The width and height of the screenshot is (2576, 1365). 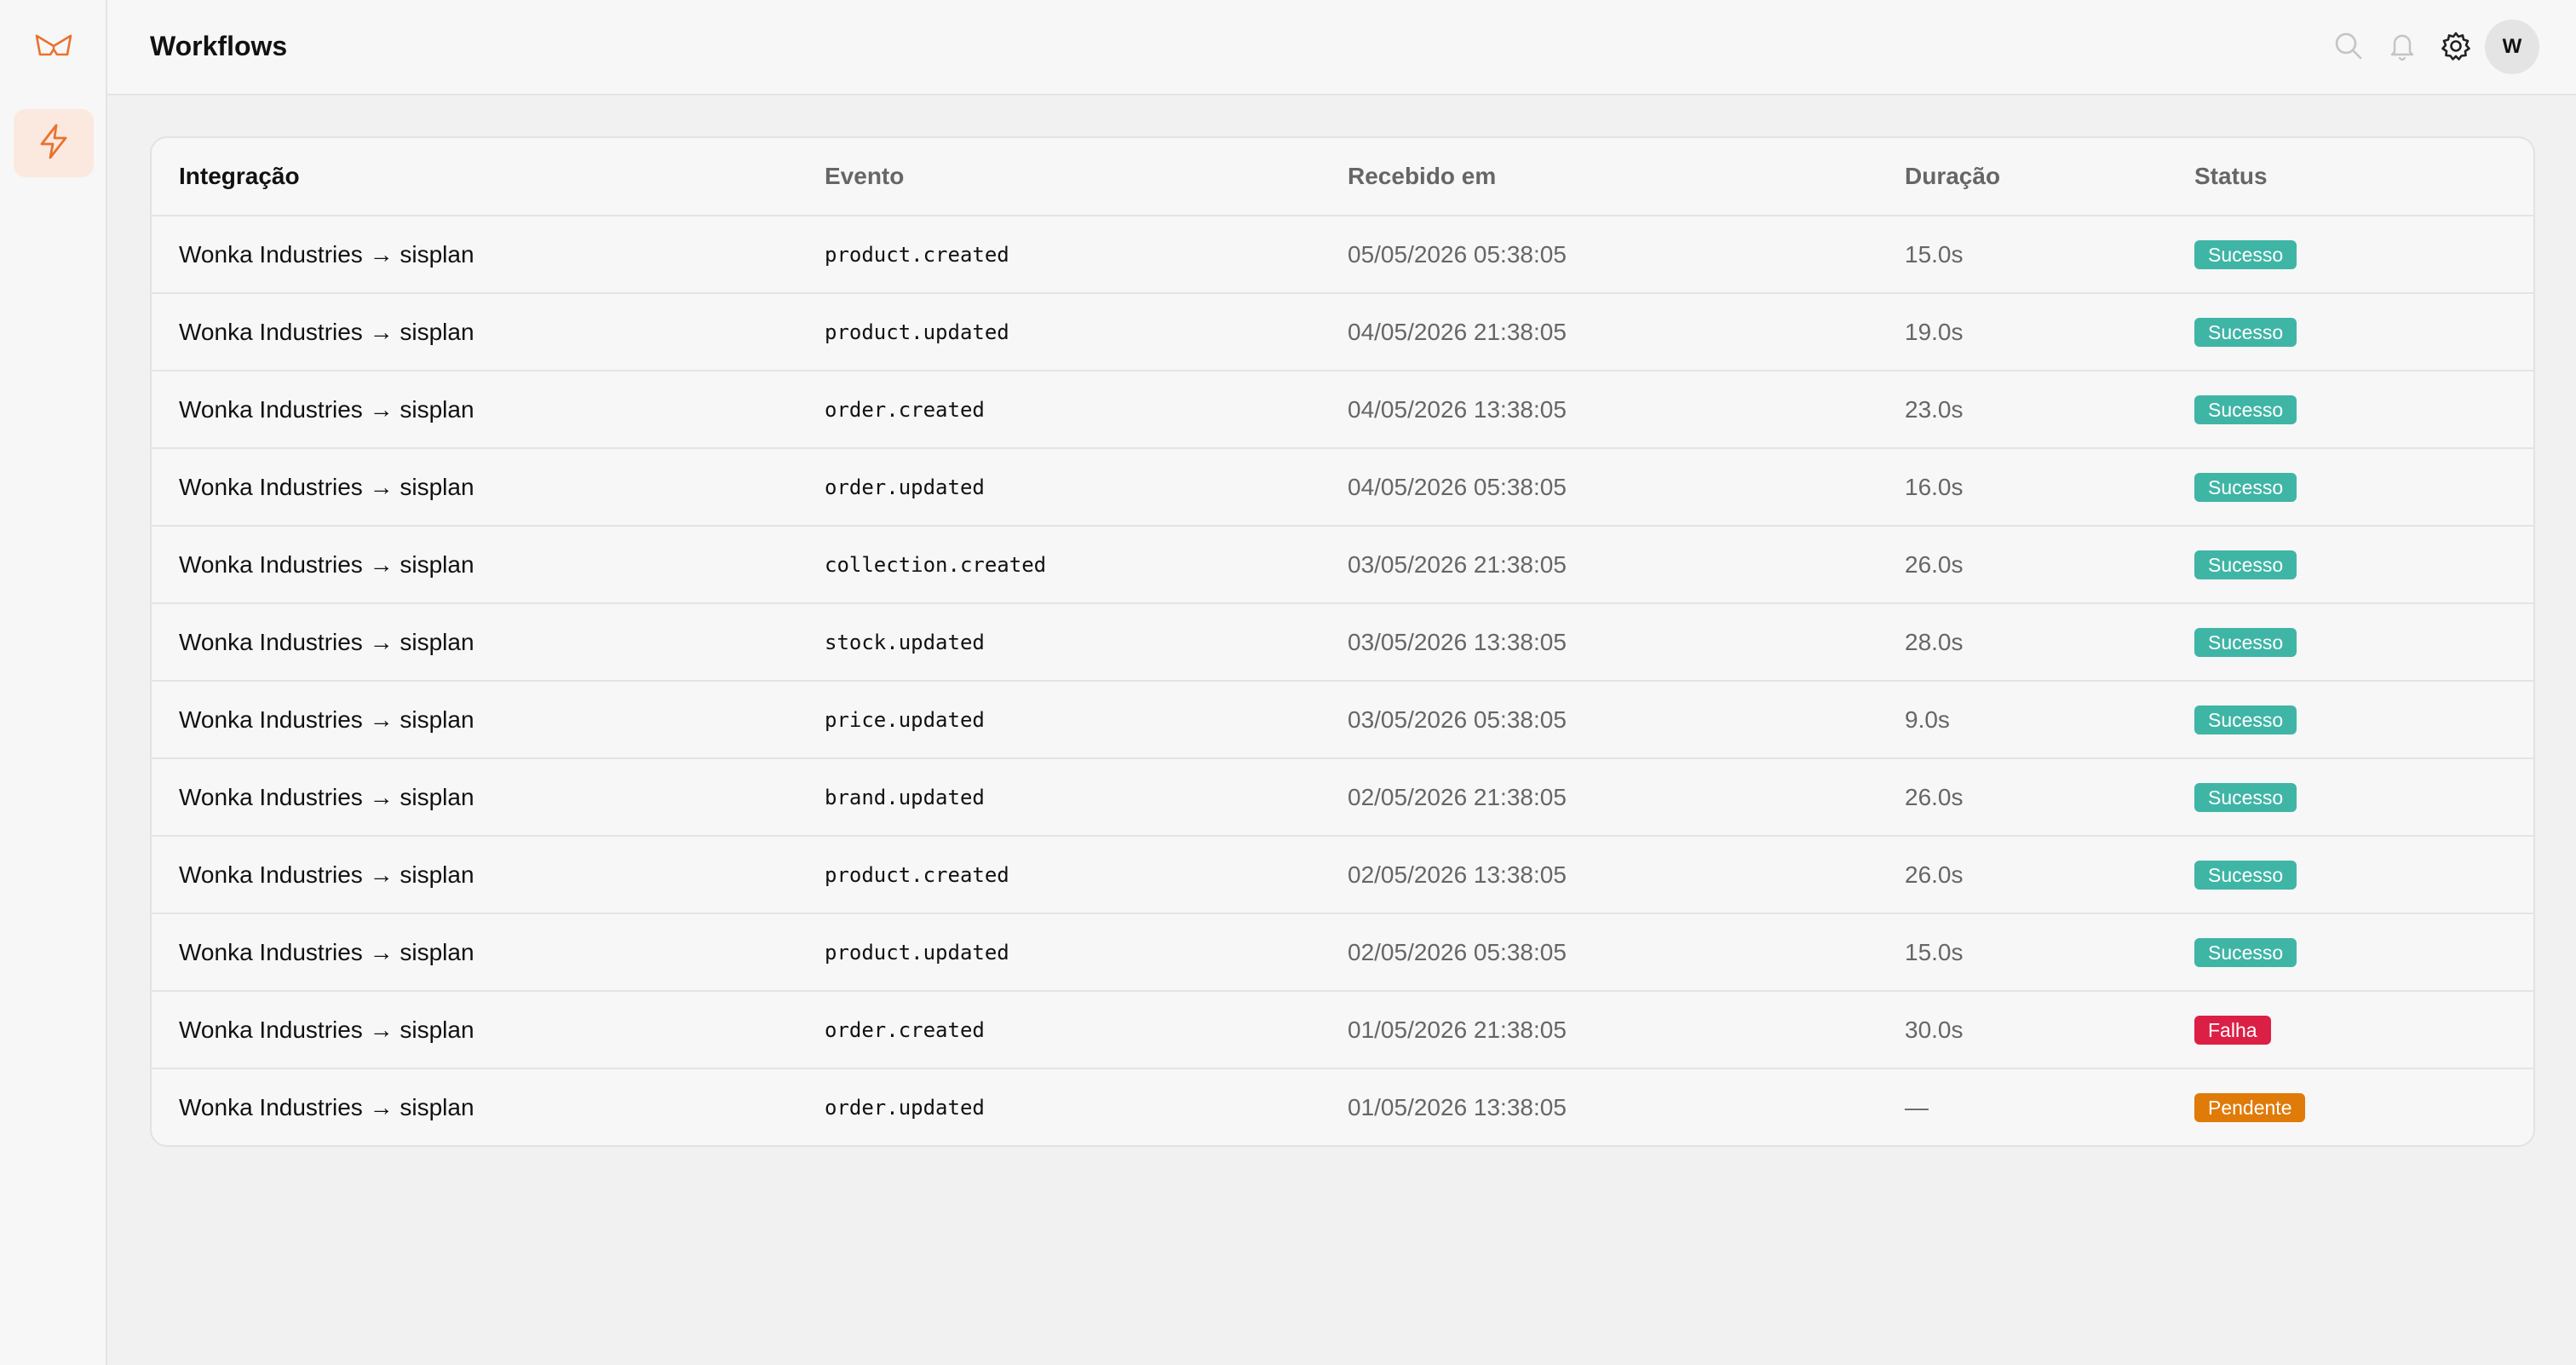 I want to click on status-badge: Pendente, so click(x=2250, y=1107).